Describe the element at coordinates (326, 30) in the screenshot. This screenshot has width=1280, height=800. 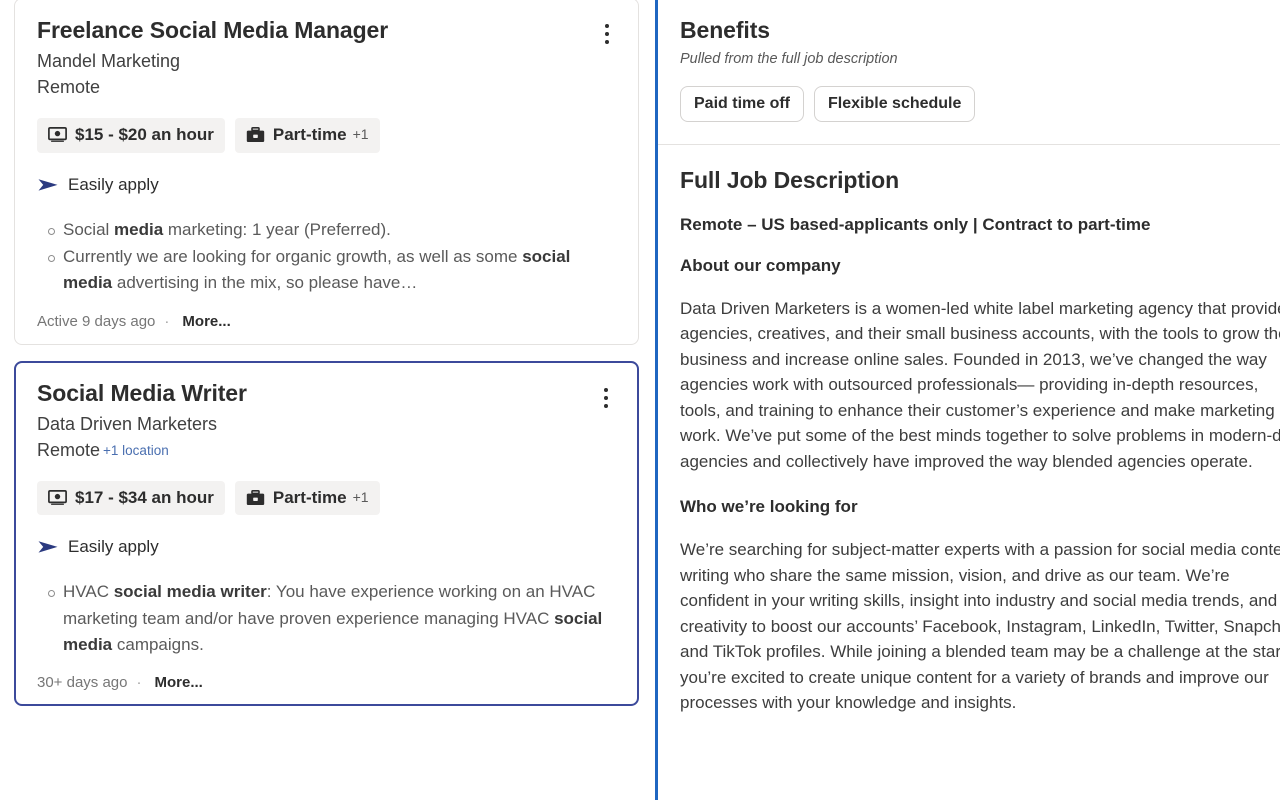
I see `job-title: Freelance Social Media Manager` at that location.